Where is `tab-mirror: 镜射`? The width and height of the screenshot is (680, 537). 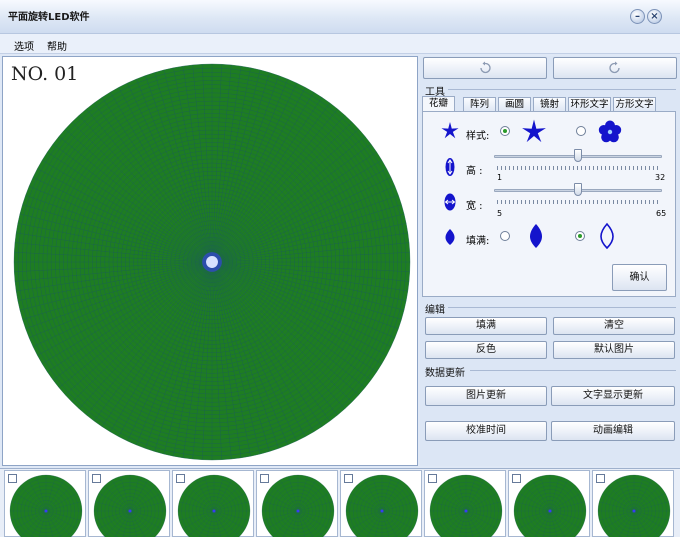 tab-mirror: 镜射 is located at coordinates (549, 104).